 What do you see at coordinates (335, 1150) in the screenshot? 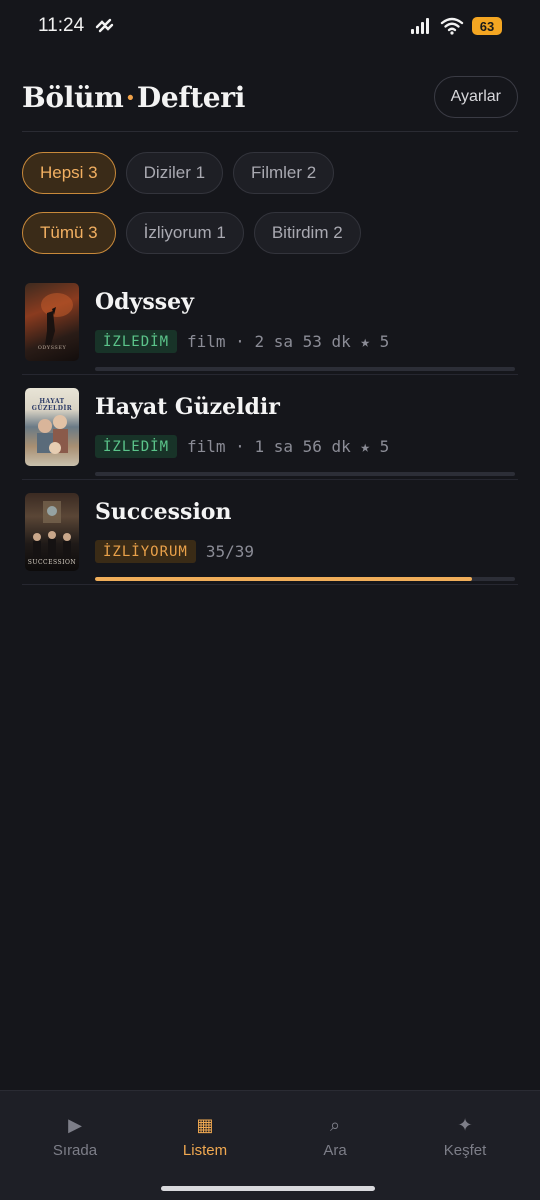
I see `nav-label: Ara` at bounding box center [335, 1150].